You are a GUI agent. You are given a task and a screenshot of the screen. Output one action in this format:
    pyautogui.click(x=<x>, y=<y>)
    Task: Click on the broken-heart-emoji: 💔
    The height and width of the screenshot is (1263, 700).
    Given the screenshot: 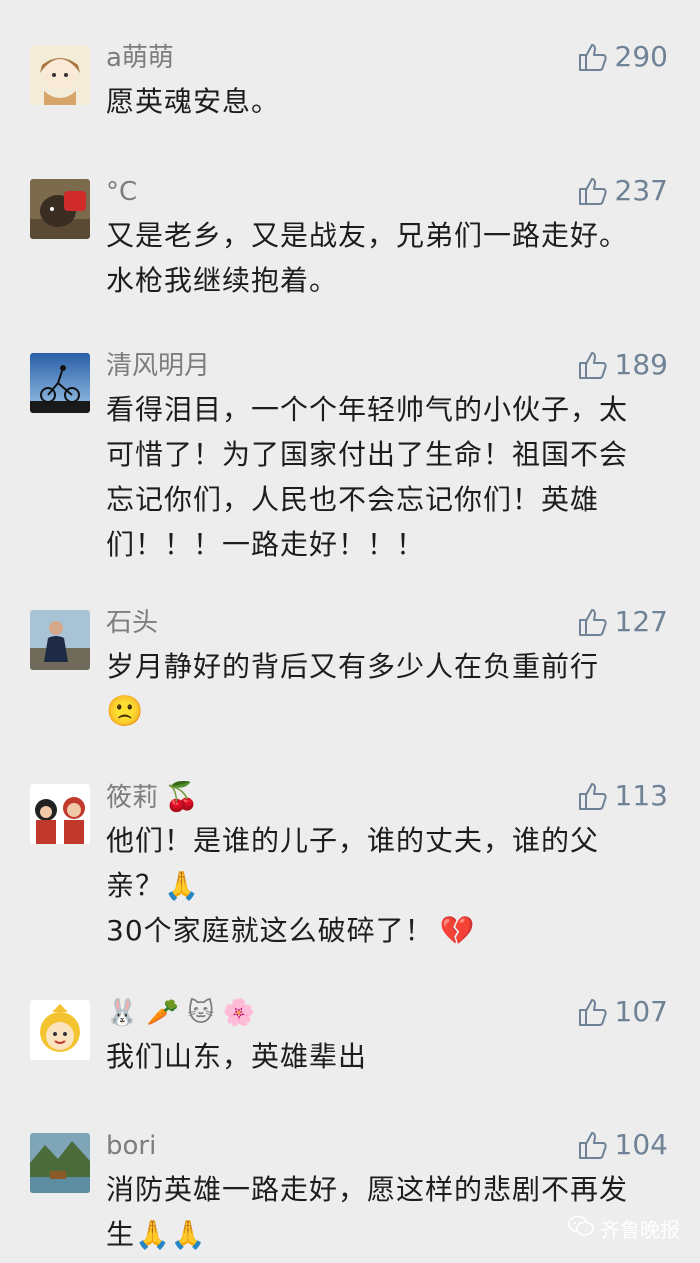 What is the action you would take?
    pyautogui.click(x=457, y=930)
    